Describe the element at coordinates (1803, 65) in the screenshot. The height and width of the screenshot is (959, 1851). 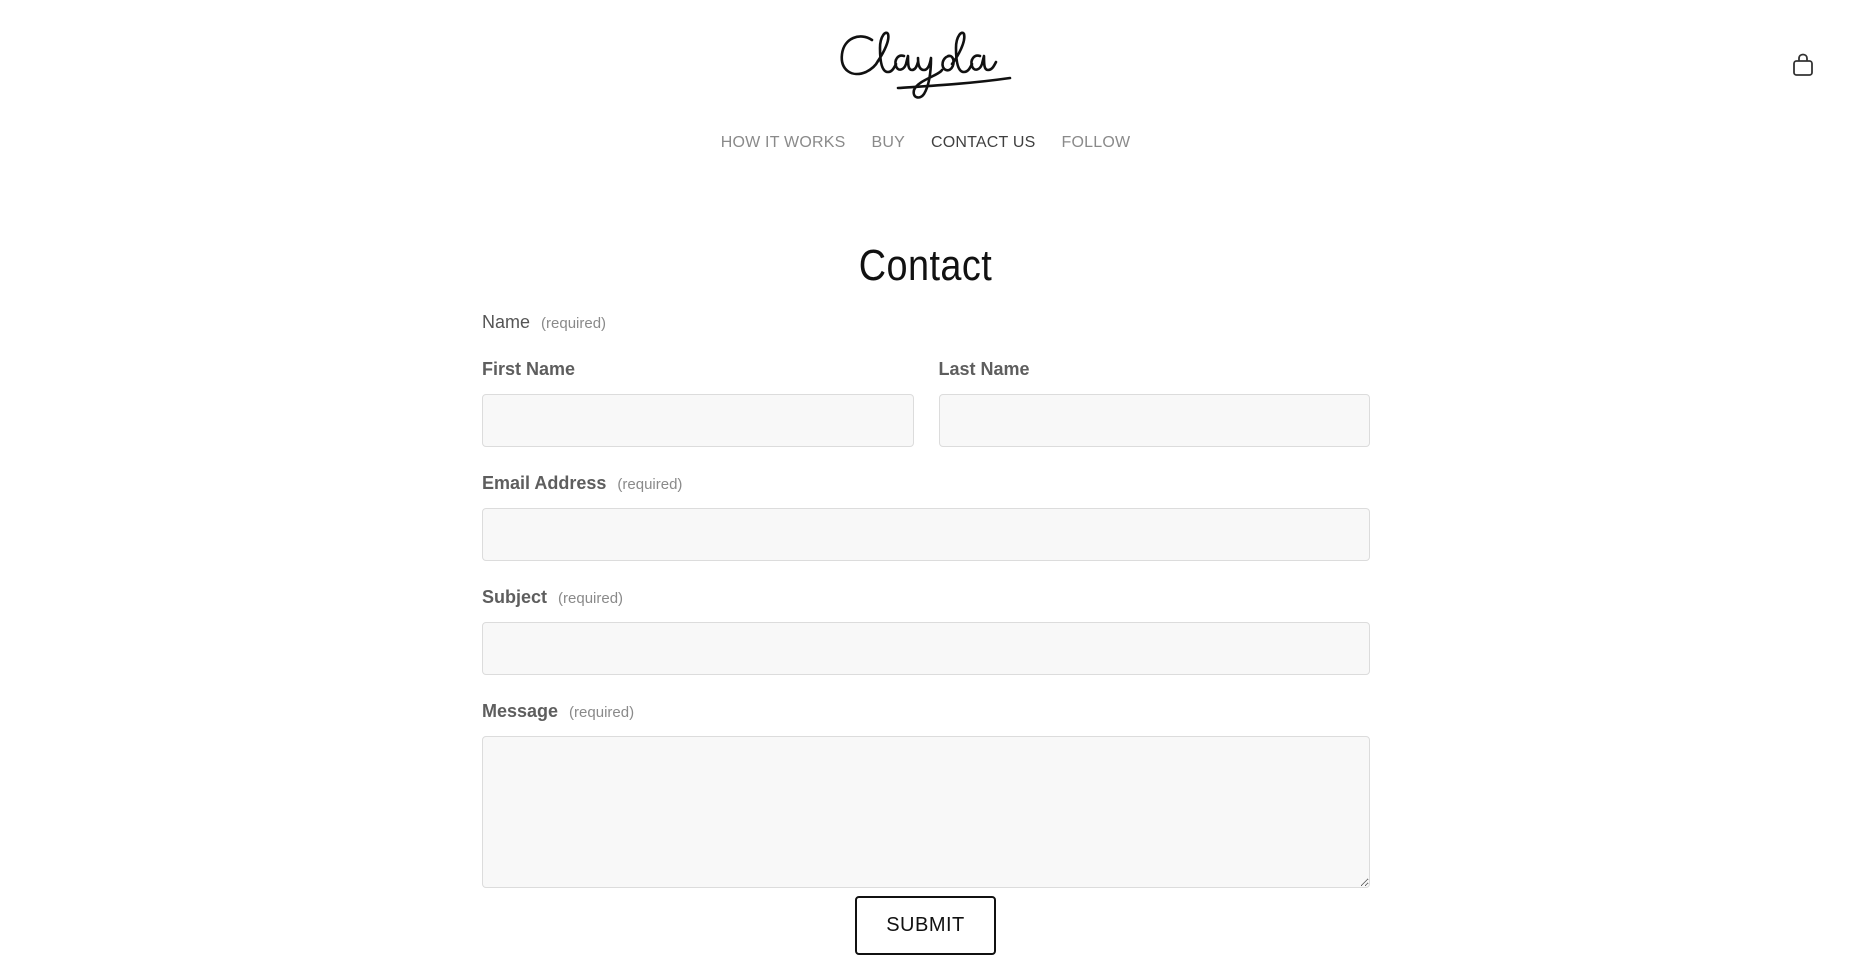
I see `shopping-bag-icon` at that location.